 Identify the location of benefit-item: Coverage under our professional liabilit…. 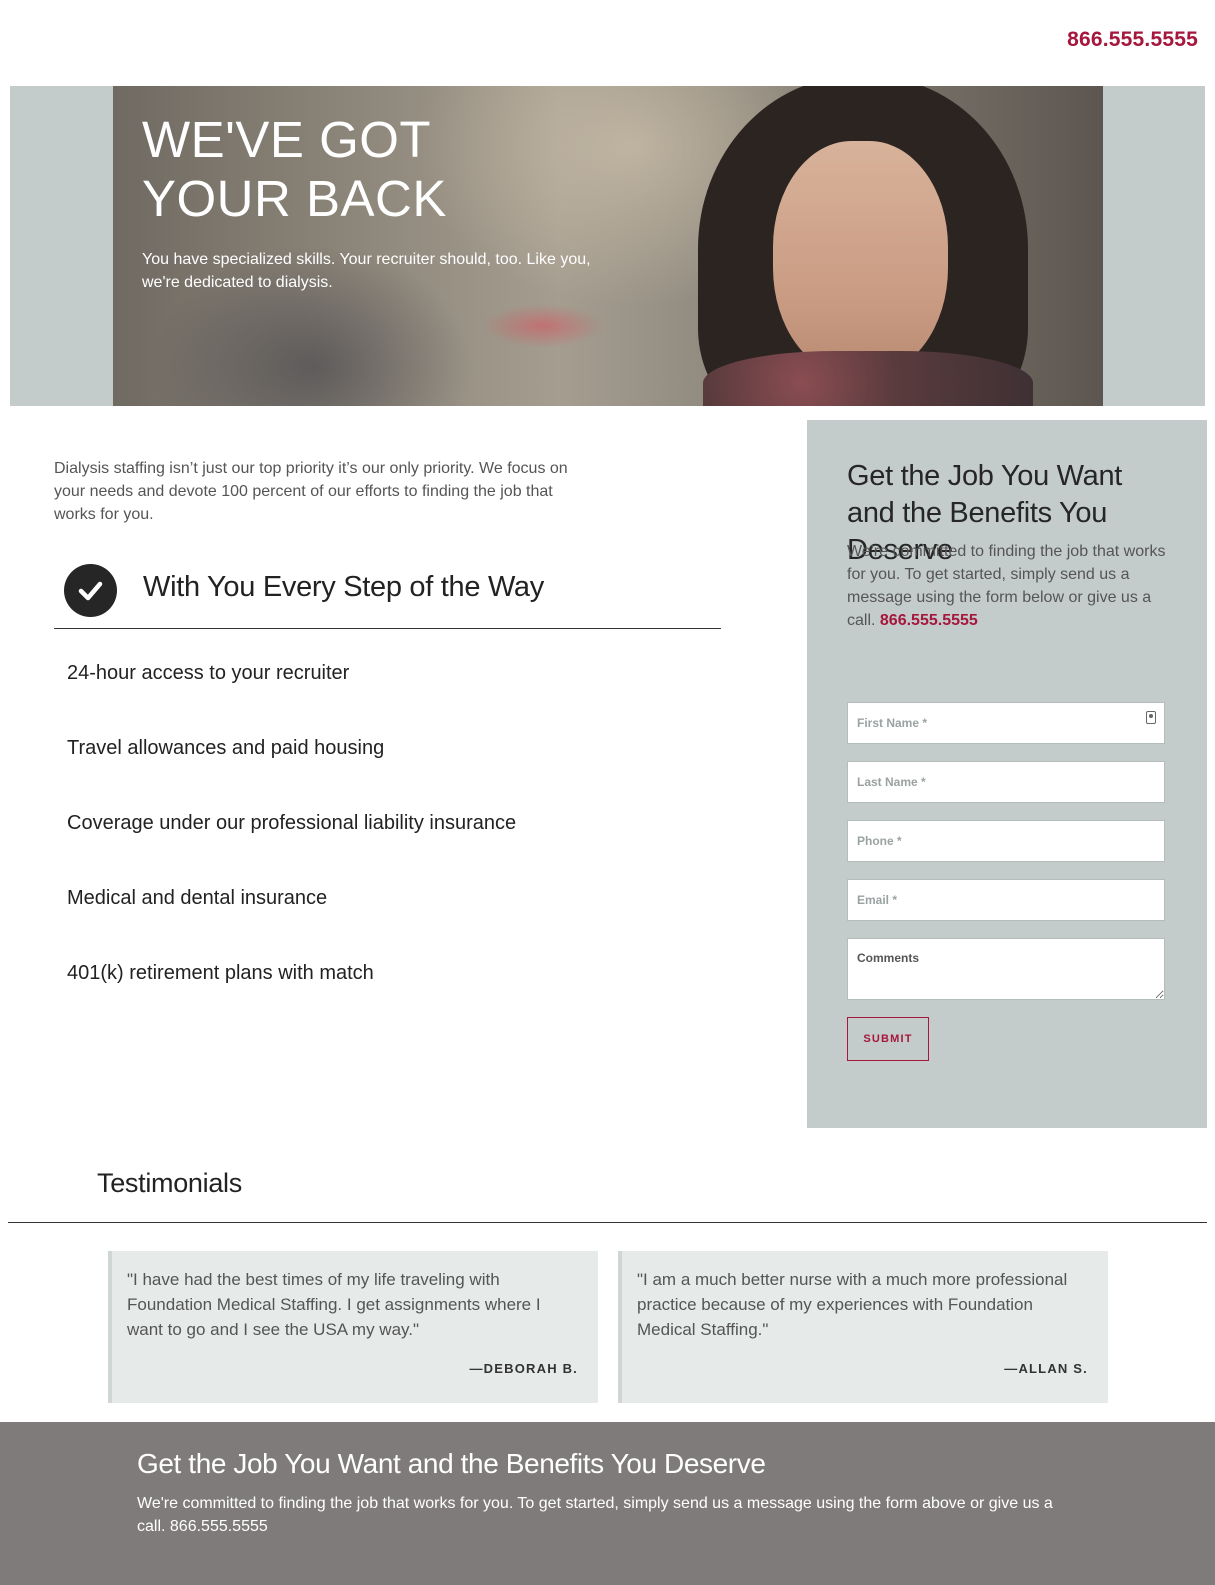
(292, 823).